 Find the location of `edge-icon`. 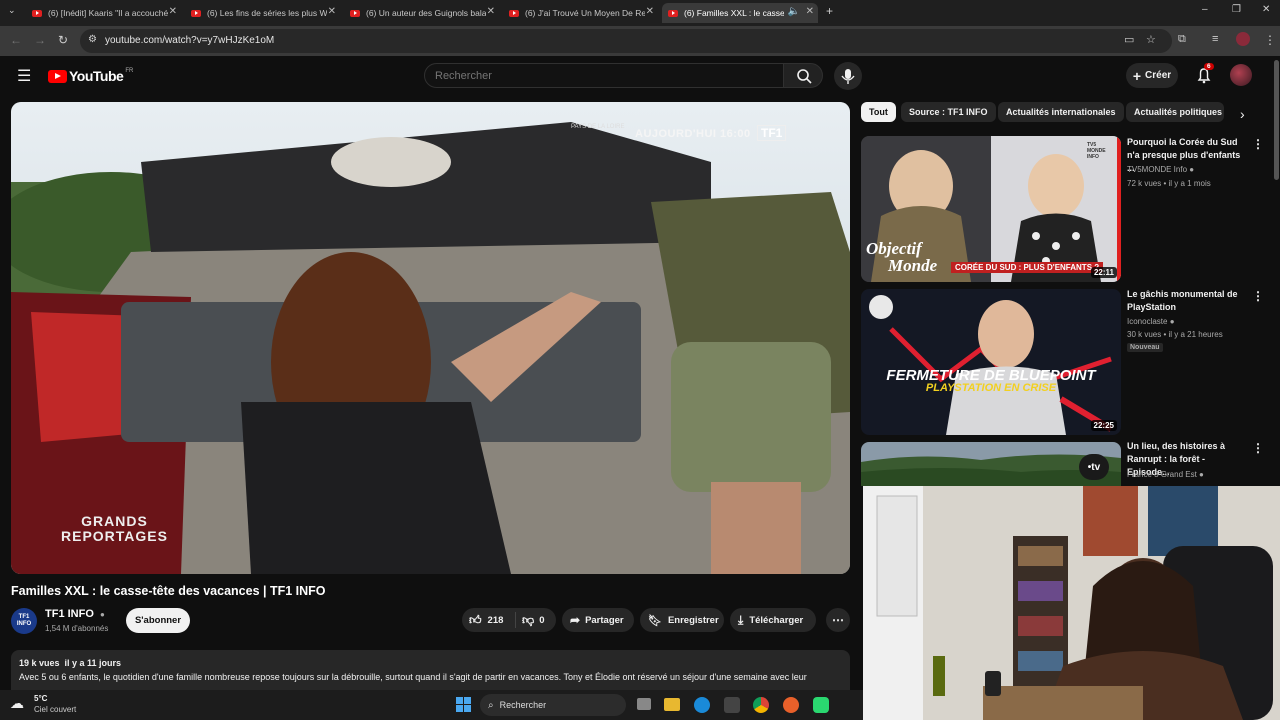

edge-icon is located at coordinates (702, 705).